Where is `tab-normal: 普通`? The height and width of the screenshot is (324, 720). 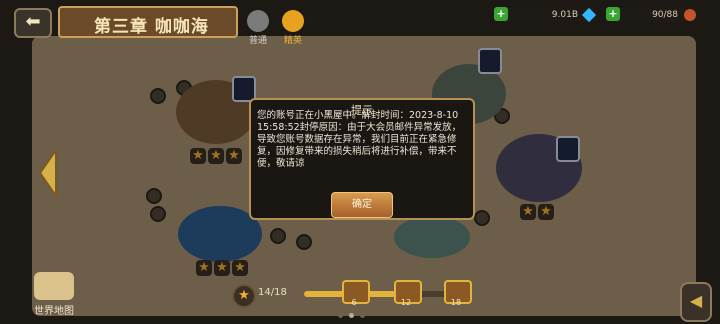
tab-normal: 普通 is located at coordinates (258, 28).